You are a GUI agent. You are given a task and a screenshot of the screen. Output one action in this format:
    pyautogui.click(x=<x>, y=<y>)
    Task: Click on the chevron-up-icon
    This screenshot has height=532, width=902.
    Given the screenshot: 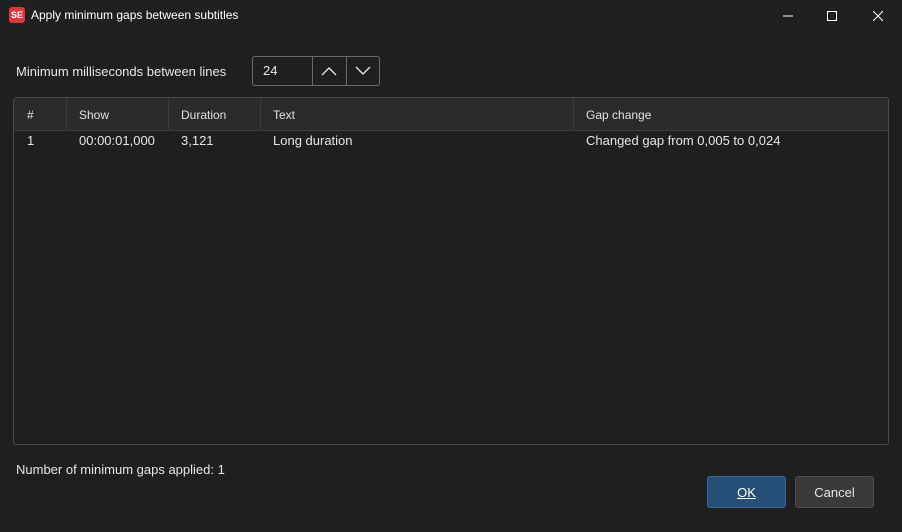 What is the action you would take?
    pyautogui.click(x=329, y=71)
    